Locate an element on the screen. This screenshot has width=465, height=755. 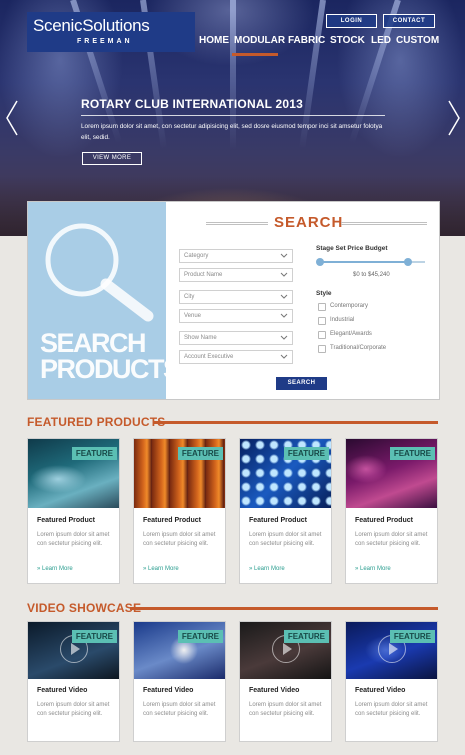
nav-home: HOME is located at coordinates (214, 40).